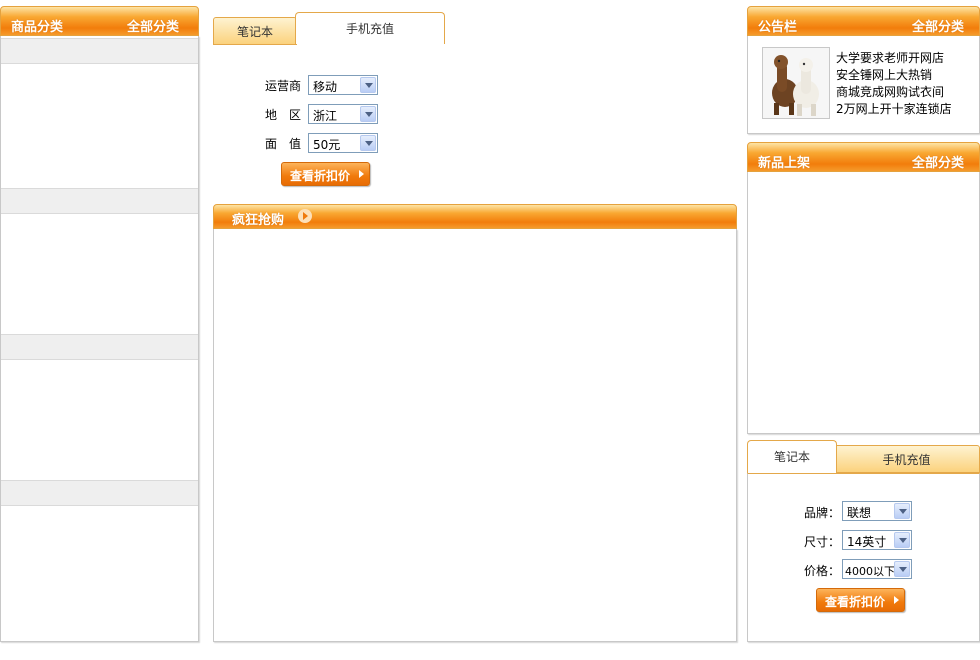 This screenshot has width=980, height=660. I want to click on new-arrivals-header: 新品上架 全部分类, so click(863, 157).